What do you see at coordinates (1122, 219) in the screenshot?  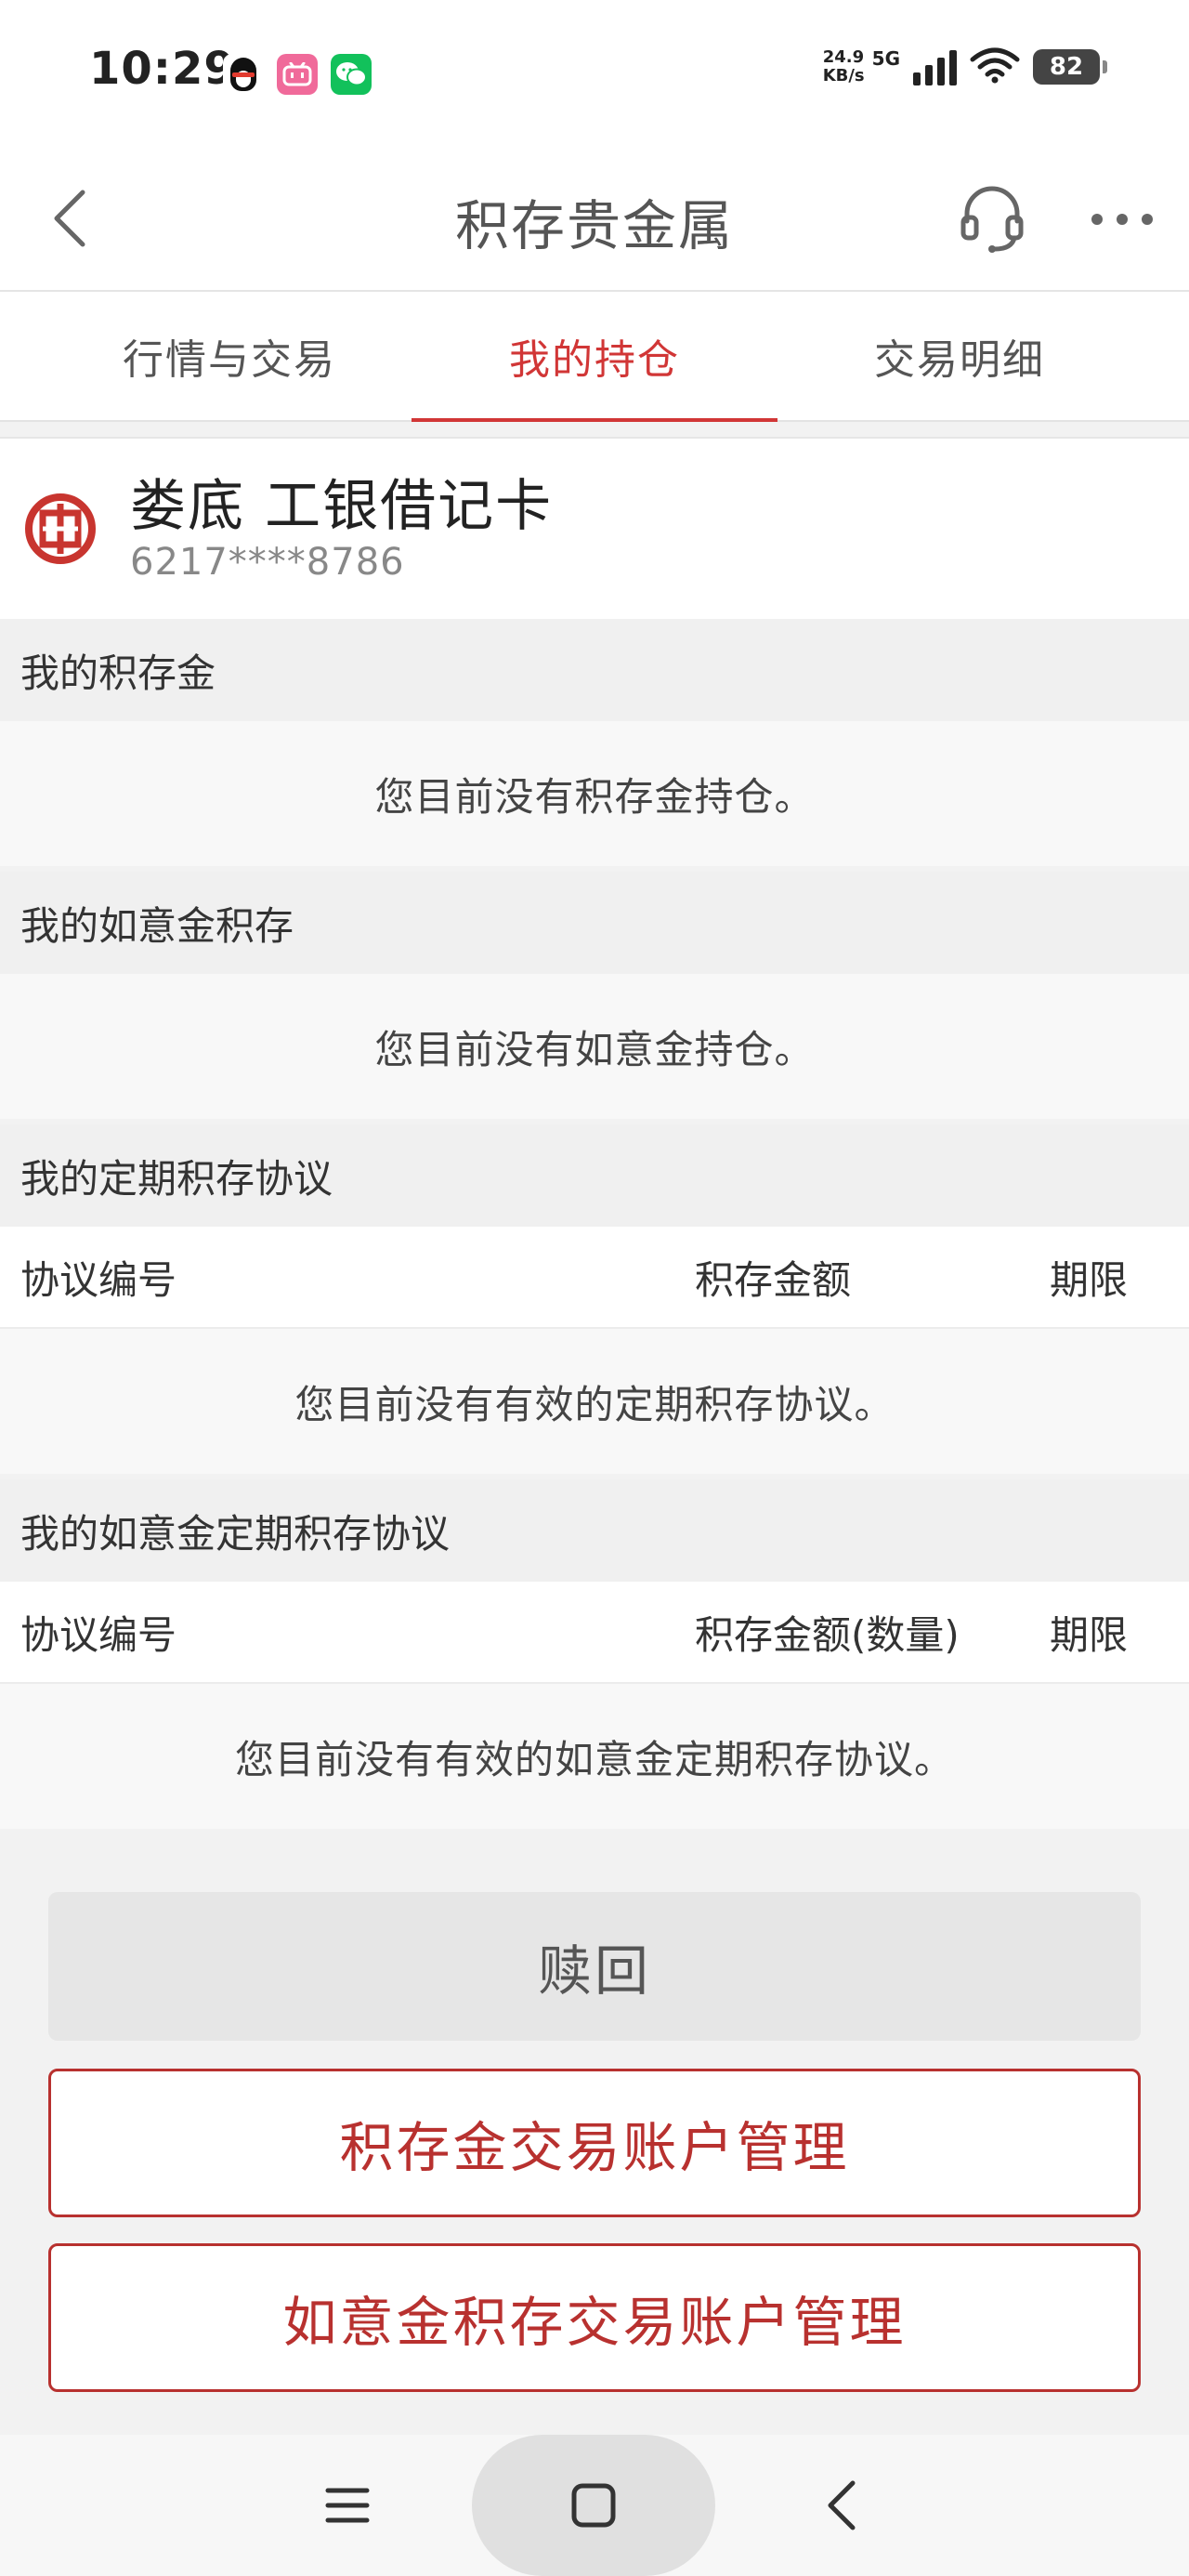 I see `more-horizontal-icon` at bounding box center [1122, 219].